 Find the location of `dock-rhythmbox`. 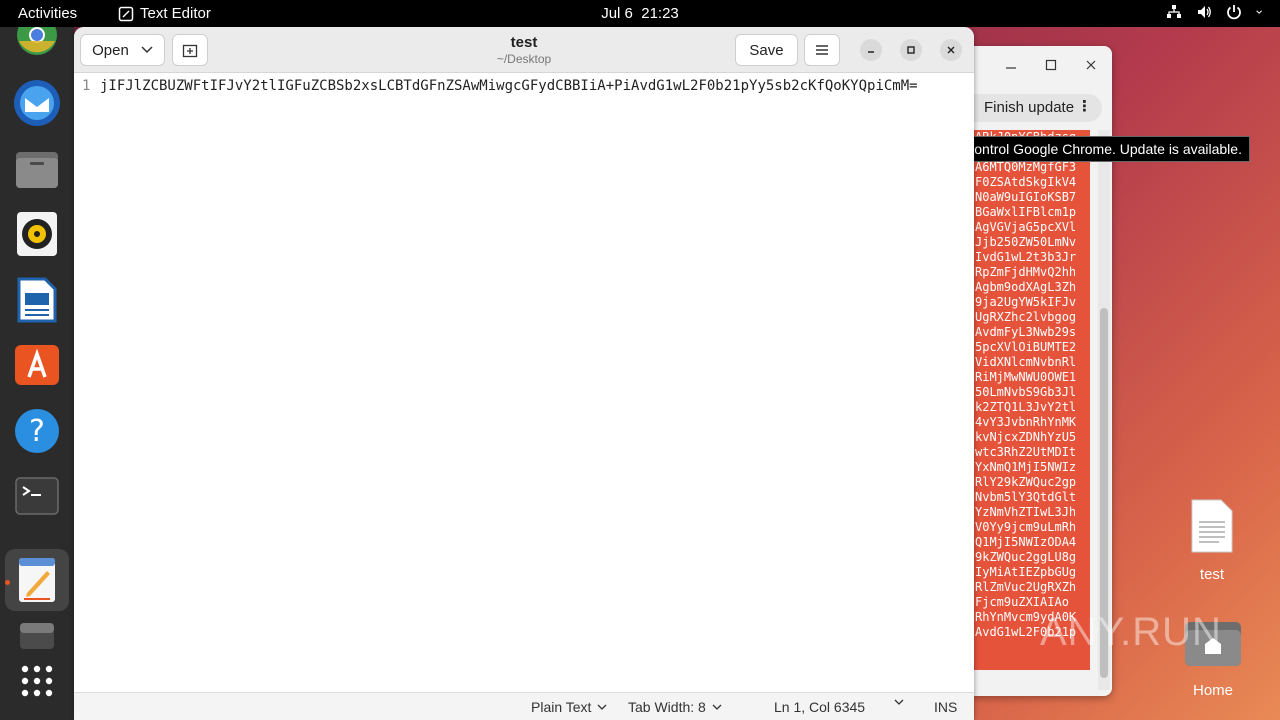

dock-rhythmbox is located at coordinates (37, 234).